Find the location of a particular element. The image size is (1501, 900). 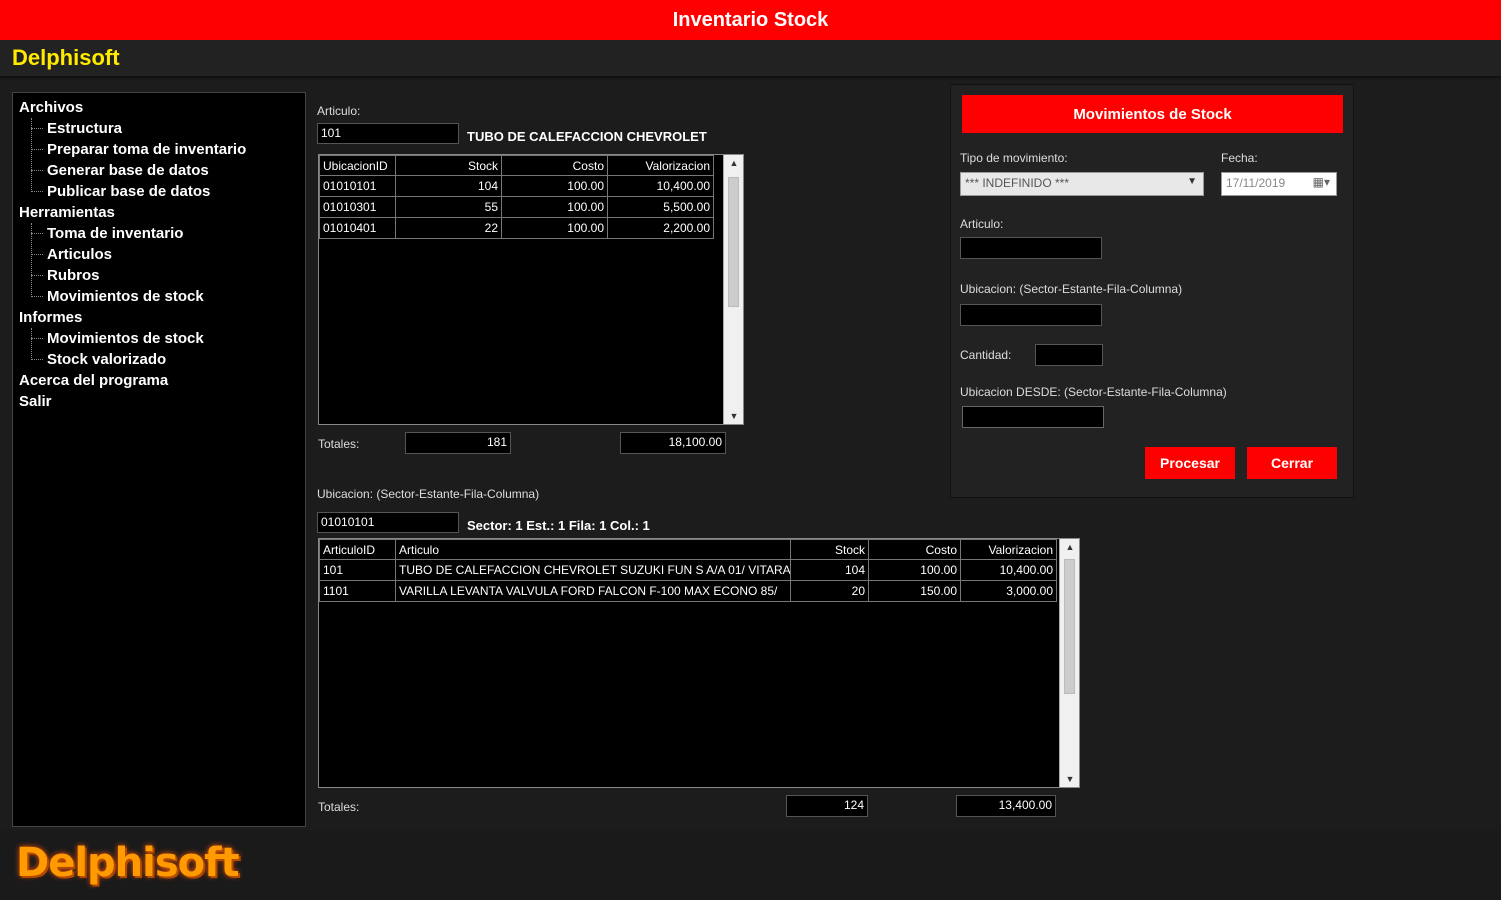

calendar-icon: ▦▾ is located at coordinates (1321, 182).